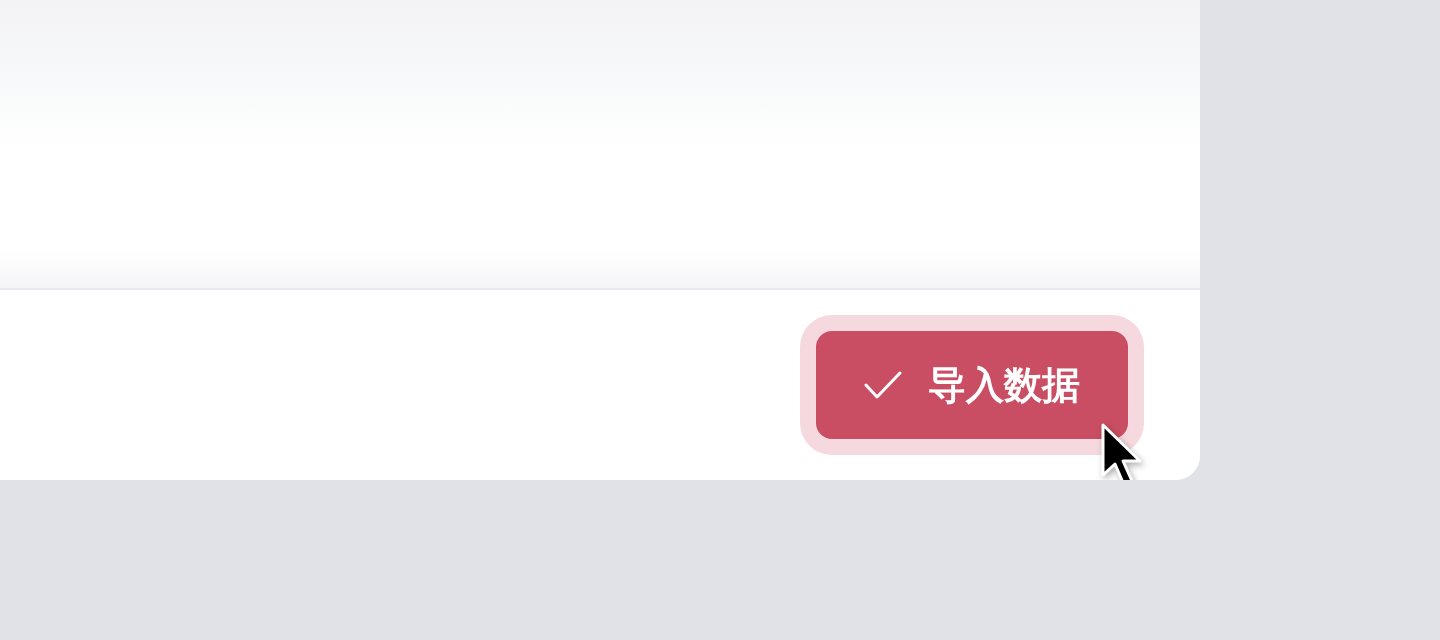 The image size is (1440, 640). Describe the element at coordinates (883, 385) in the screenshot. I see `checkmark-icon` at that location.